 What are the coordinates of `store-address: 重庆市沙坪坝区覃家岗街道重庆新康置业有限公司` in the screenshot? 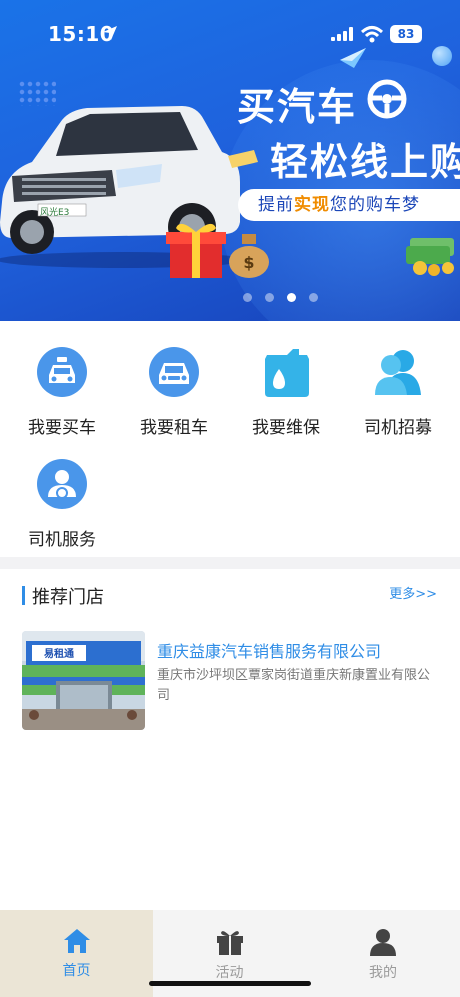 It's located at (294, 685).